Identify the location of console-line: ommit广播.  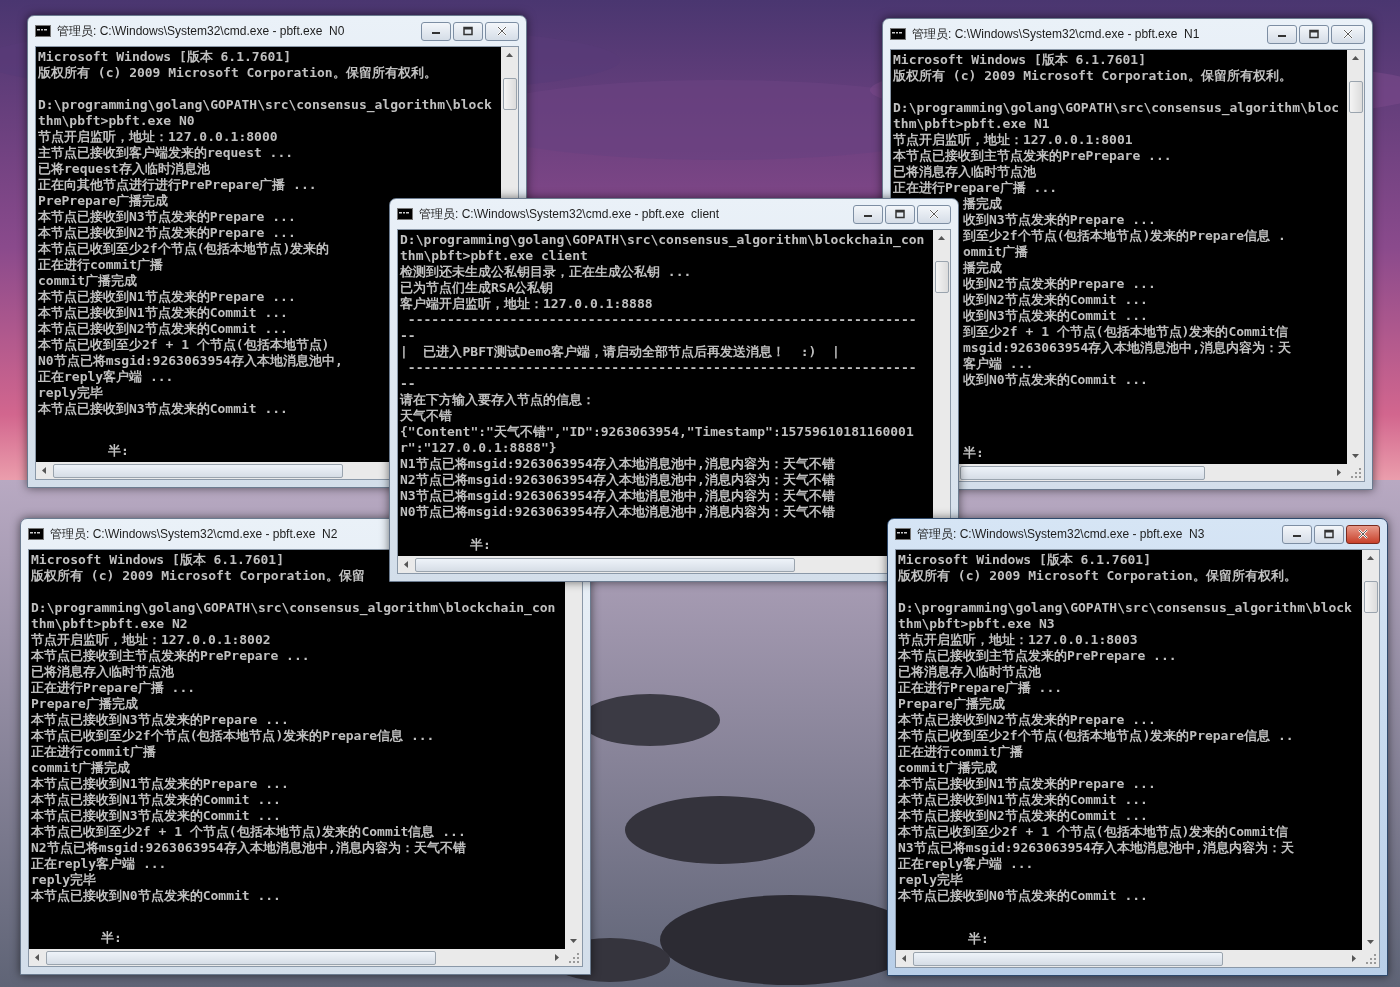
(996, 252).